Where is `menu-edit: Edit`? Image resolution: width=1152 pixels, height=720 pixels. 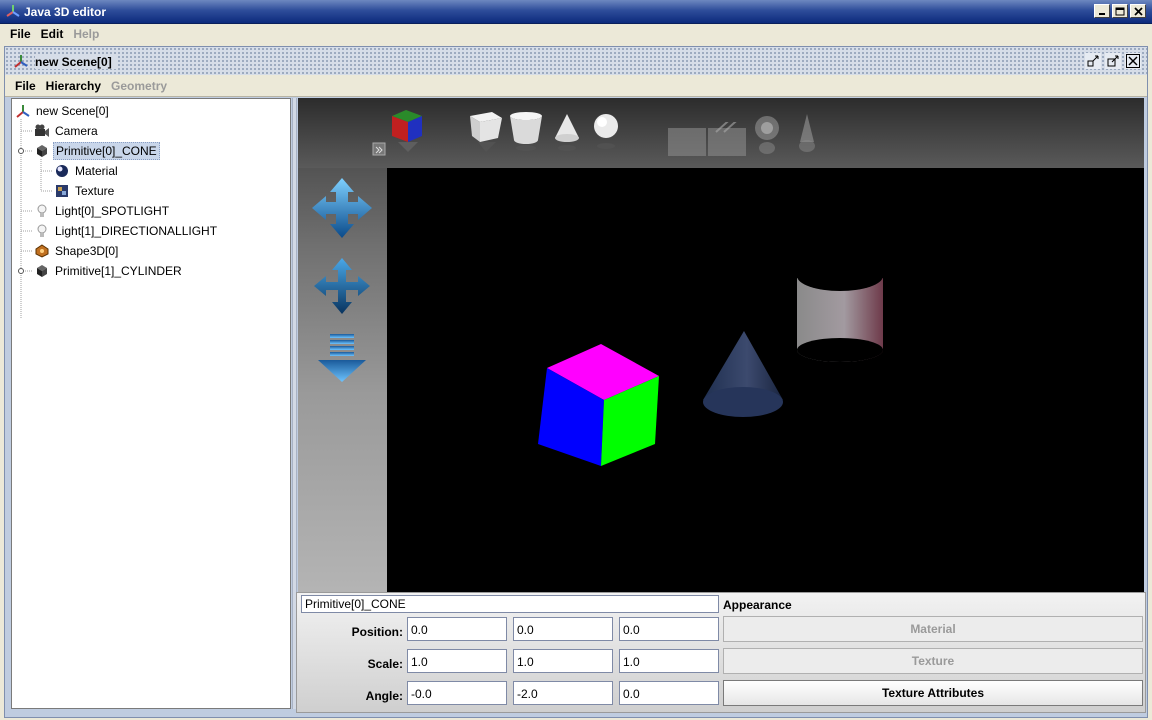 menu-edit: Edit is located at coordinates (52, 34).